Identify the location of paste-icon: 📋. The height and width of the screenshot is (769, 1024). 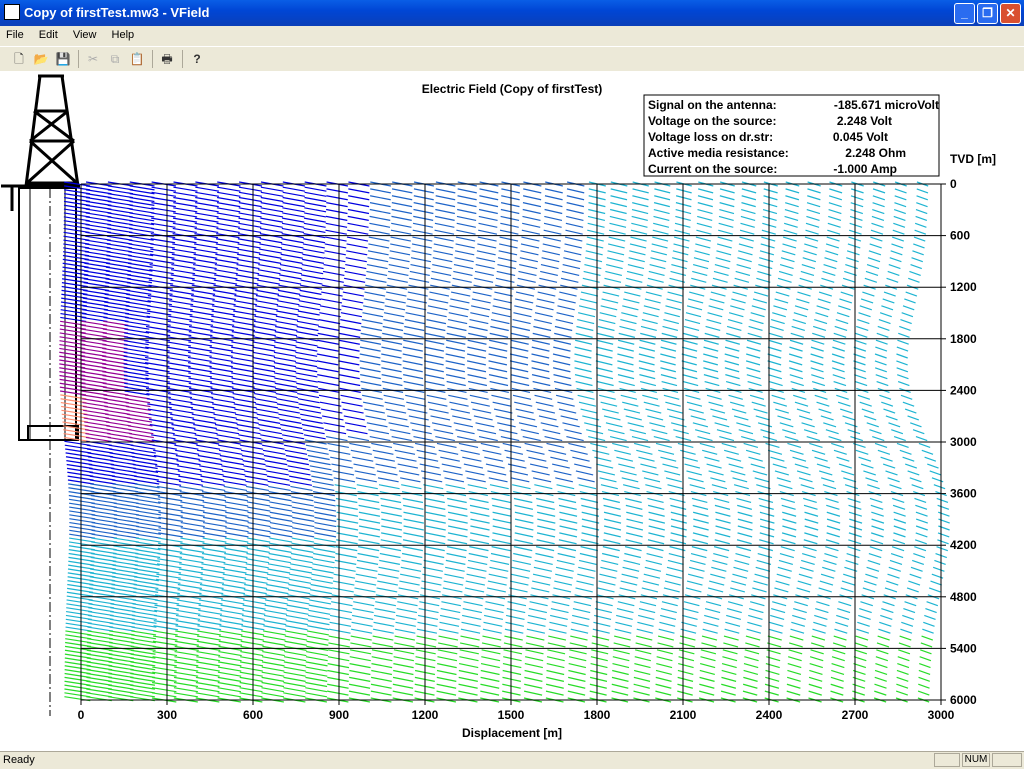
(137, 59).